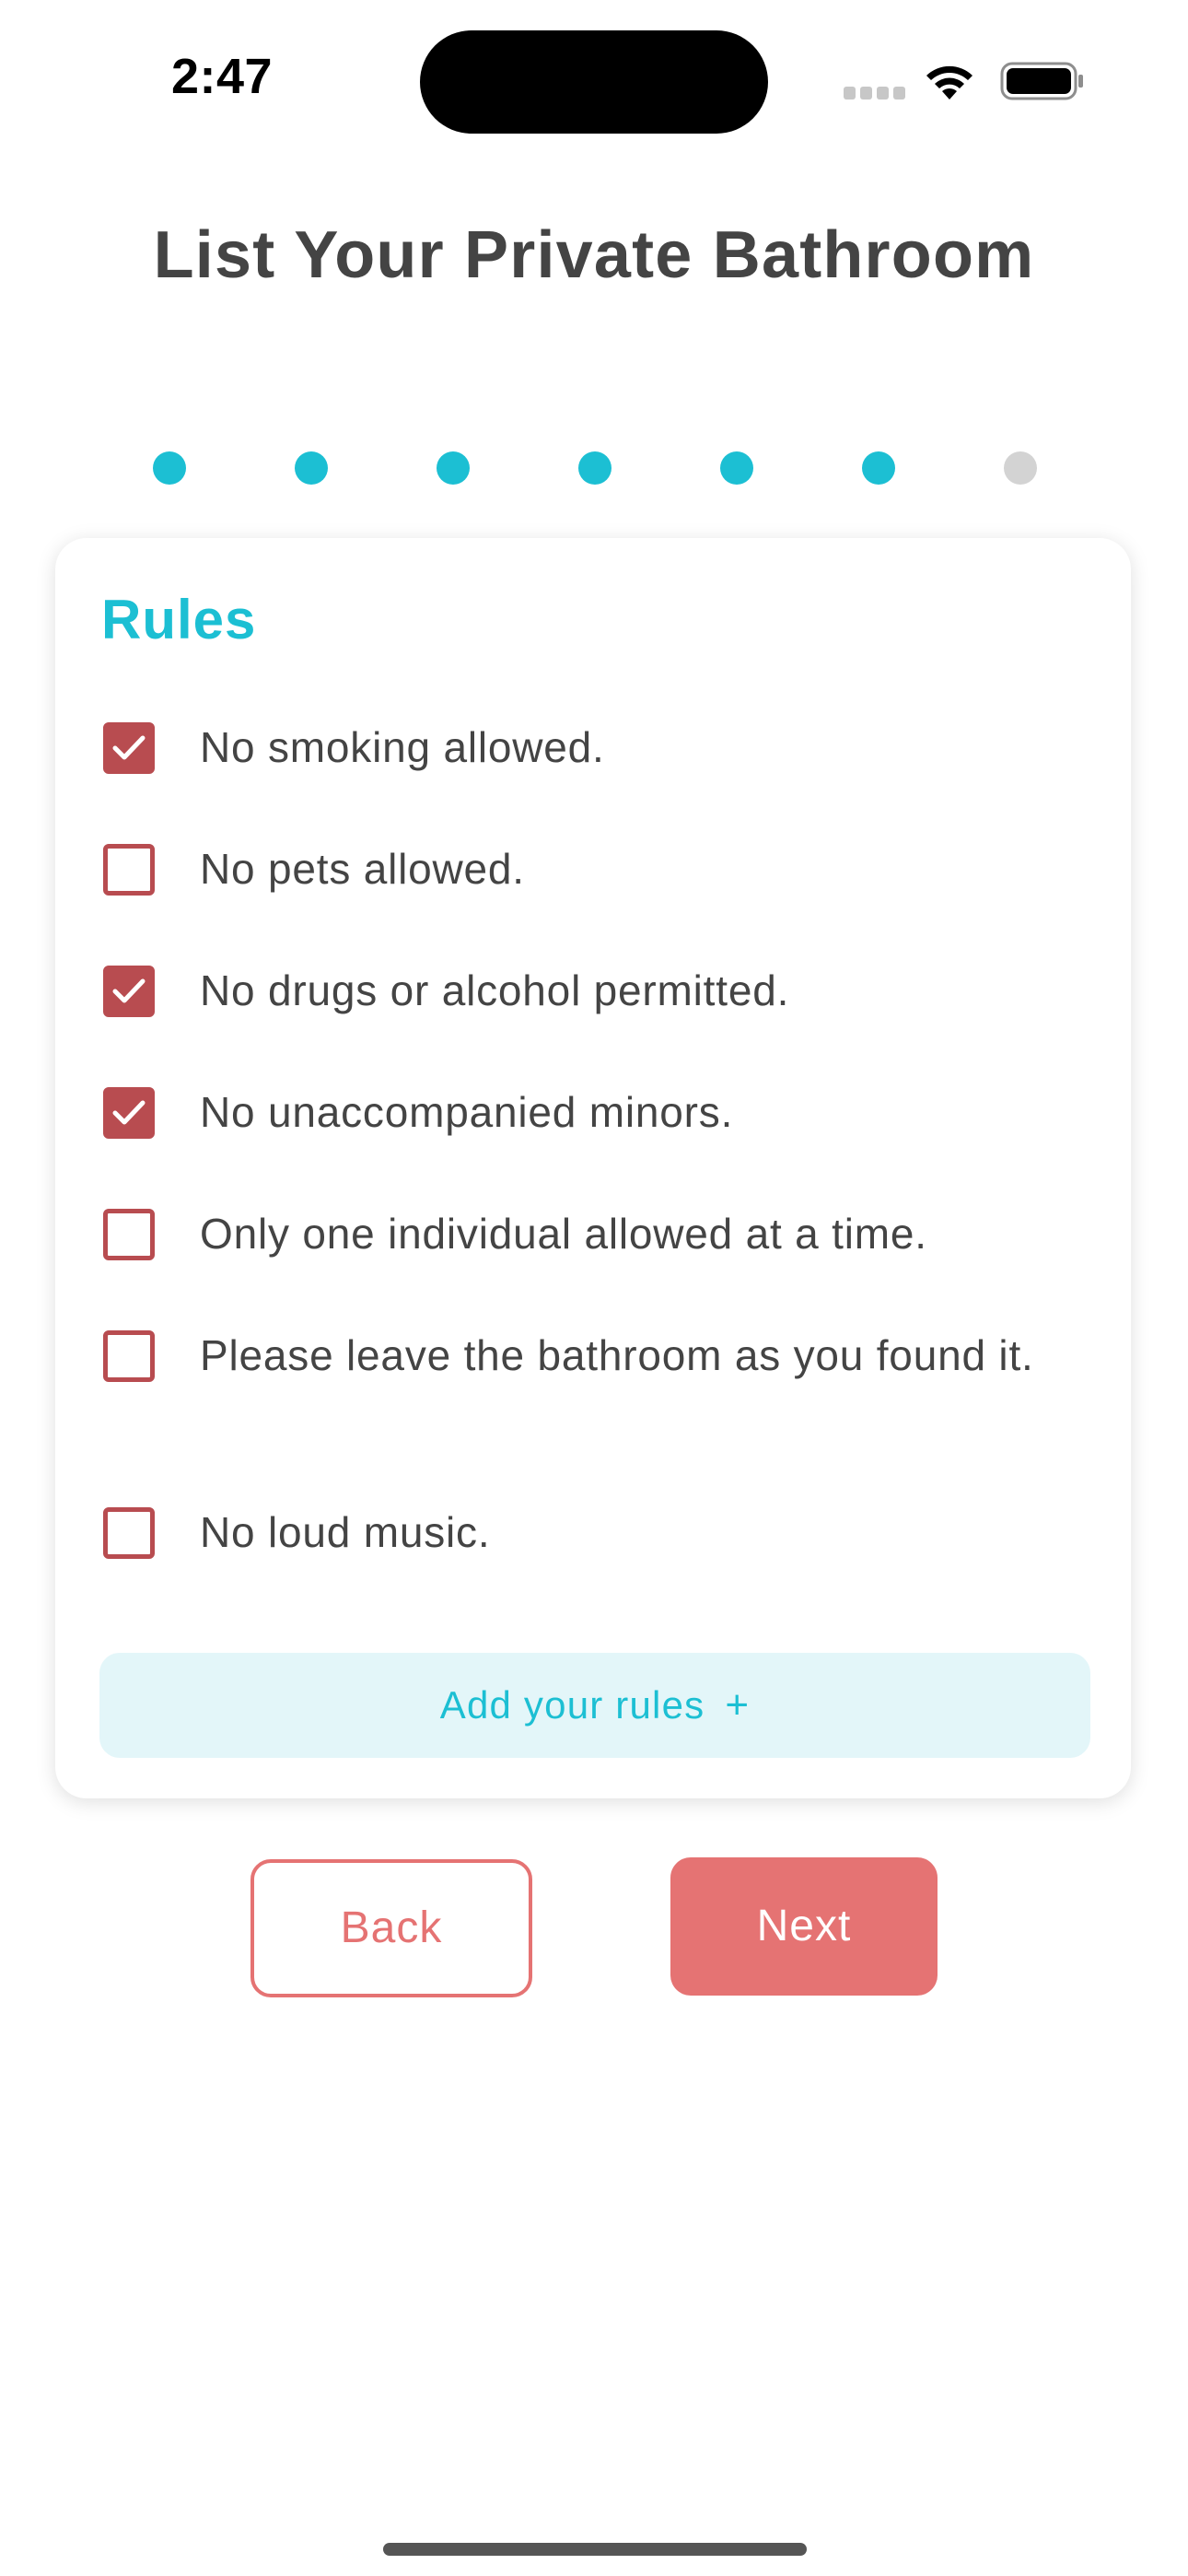 This screenshot has height=2576, width=1188. I want to click on rule-label: No pets allowed., so click(362, 869).